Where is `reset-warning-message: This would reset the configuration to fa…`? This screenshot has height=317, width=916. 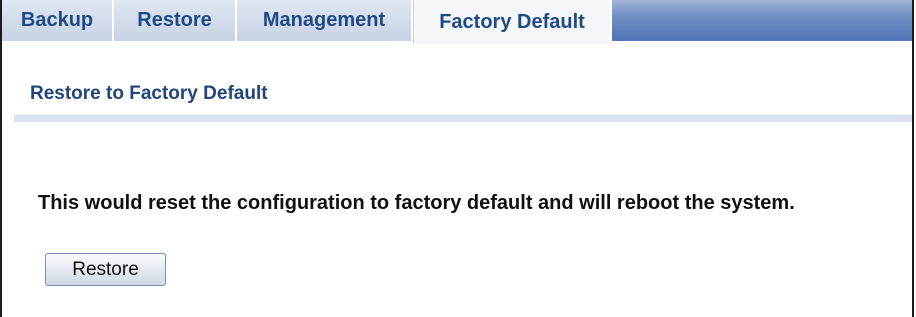
reset-warning-message: This would reset the configuration to fa… is located at coordinates (416, 203).